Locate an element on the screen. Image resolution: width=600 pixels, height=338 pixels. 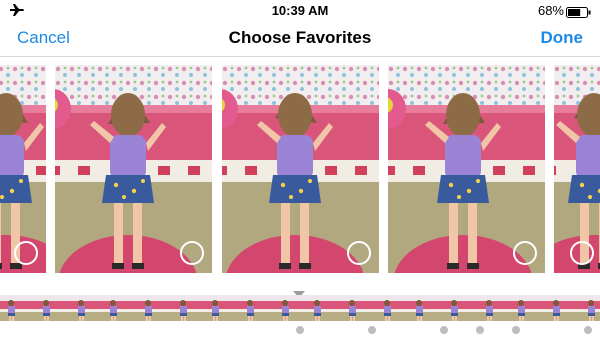
battery-icon is located at coordinates (578, 14).